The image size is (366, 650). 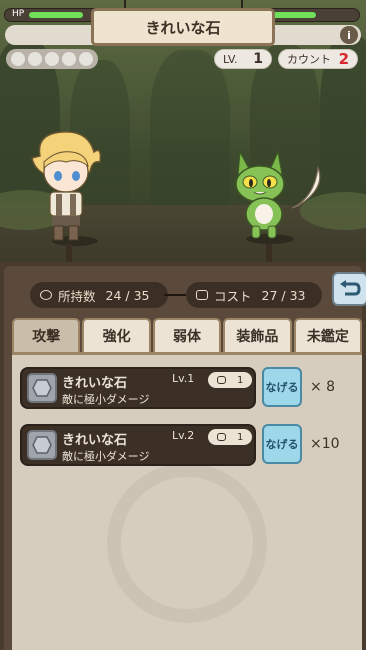 I want to click on list-item: きれいな石 Lv.2 1 敵に極小ダメージ, so click(x=138, y=445).